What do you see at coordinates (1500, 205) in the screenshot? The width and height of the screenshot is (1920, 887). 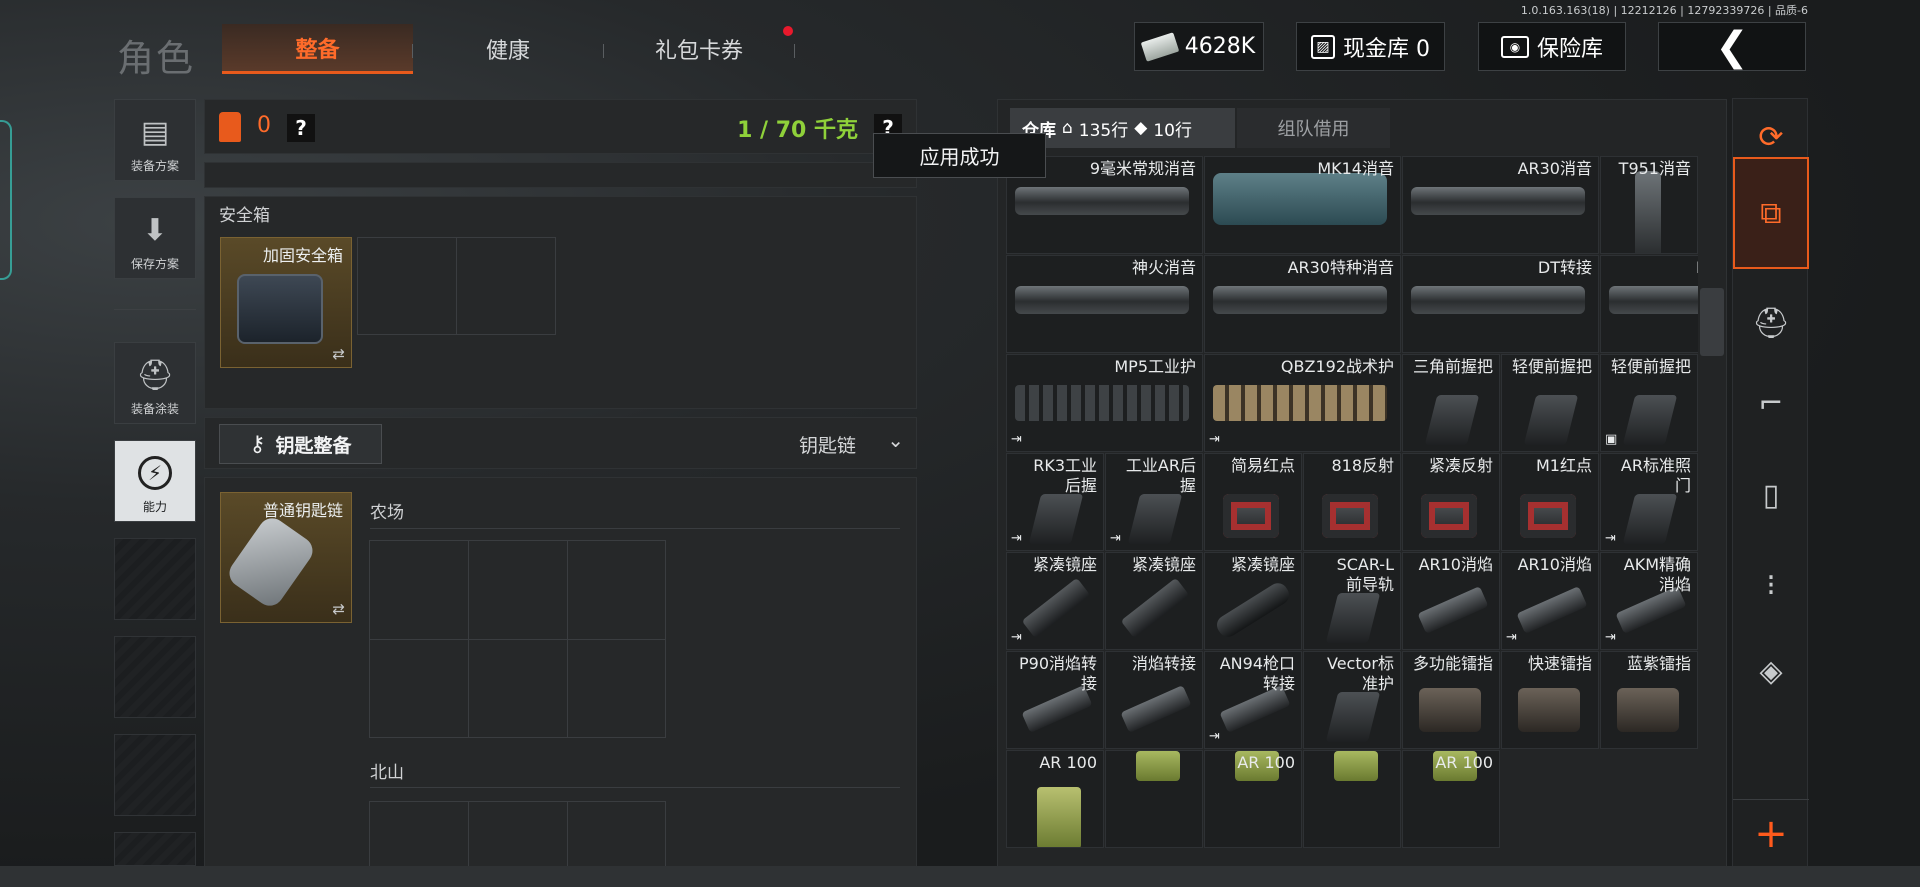 I see `warehouse-item: AR30消音` at bounding box center [1500, 205].